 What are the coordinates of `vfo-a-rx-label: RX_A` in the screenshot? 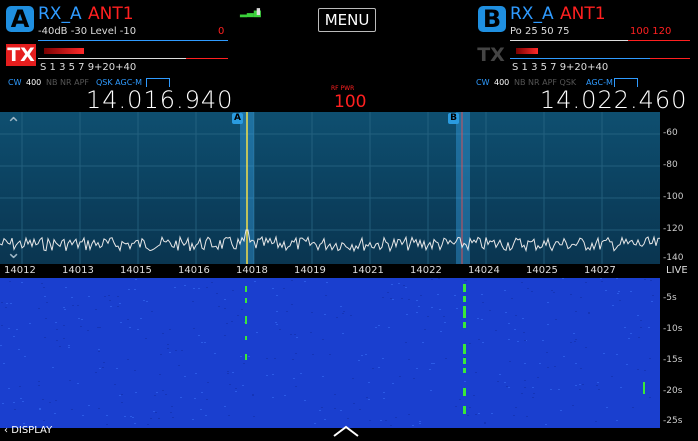 It's located at (60, 14).